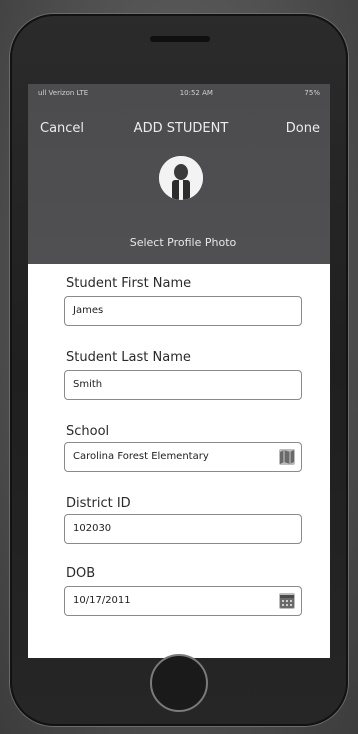 The width and height of the screenshot is (358, 734). I want to click on district-id-label: District ID, so click(98, 503).